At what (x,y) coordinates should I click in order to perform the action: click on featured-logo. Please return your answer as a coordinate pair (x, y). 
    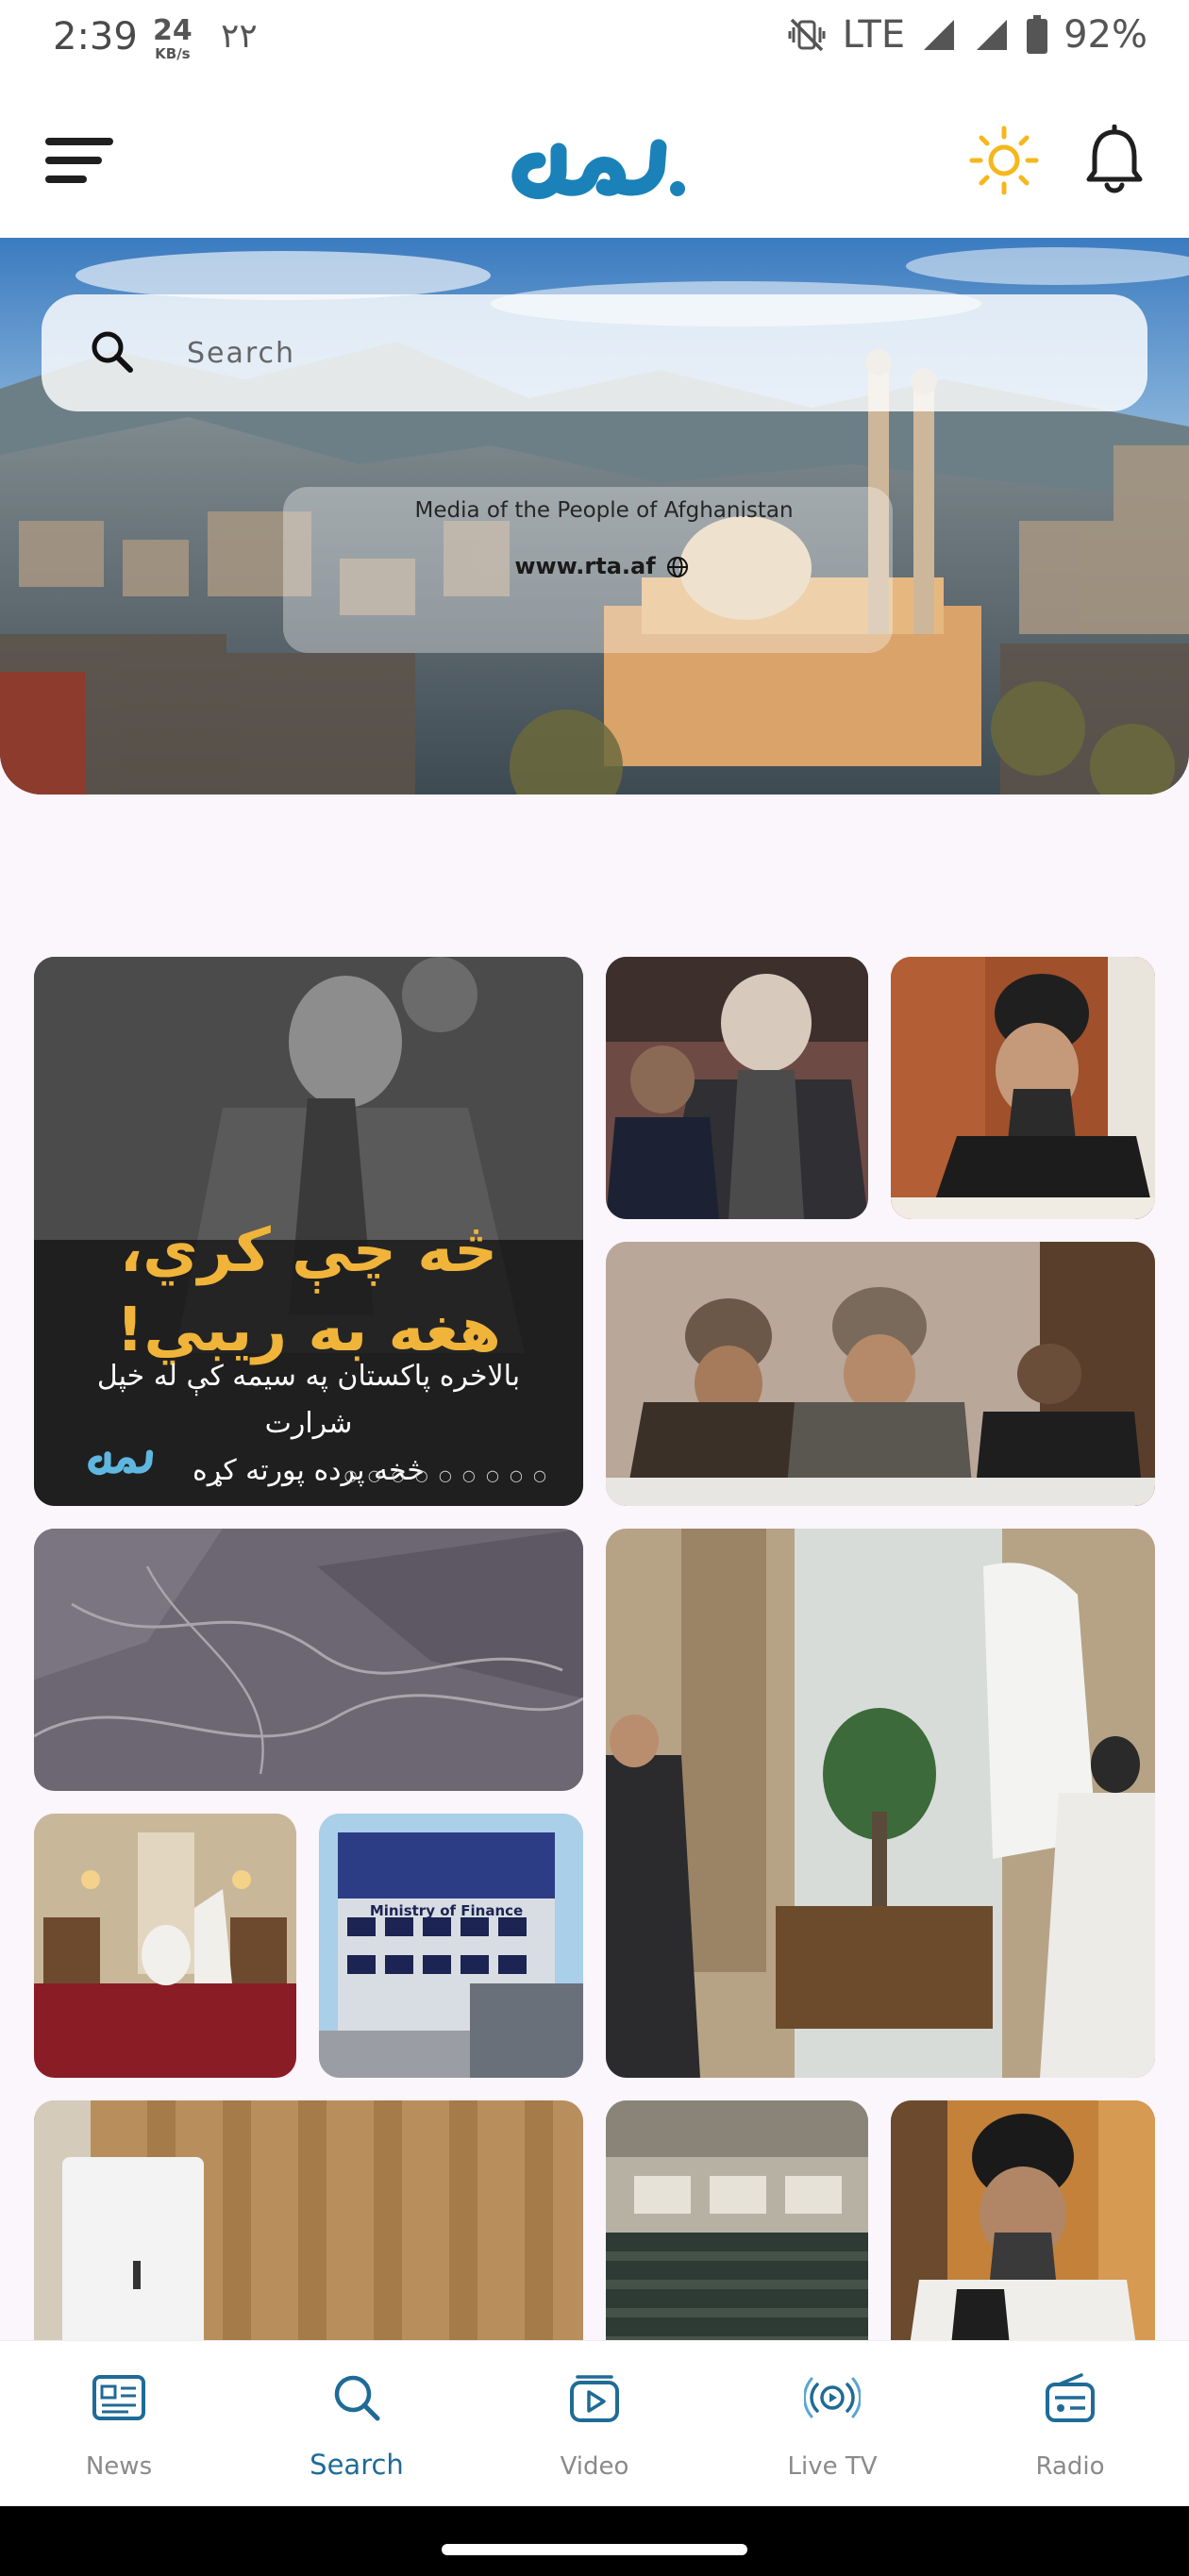
    Looking at the image, I should click on (121, 1462).